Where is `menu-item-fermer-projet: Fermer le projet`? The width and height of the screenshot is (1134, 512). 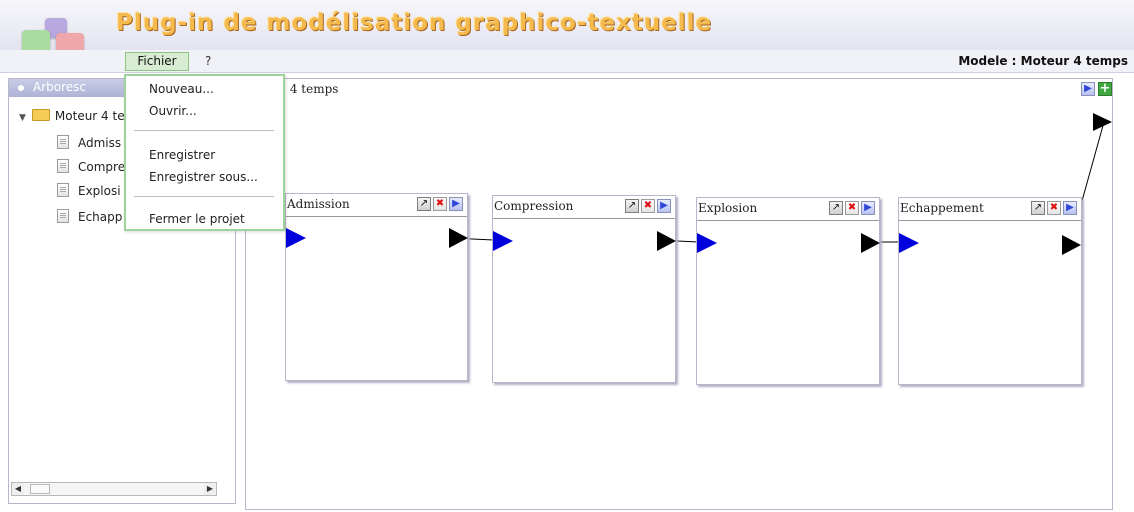
menu-item-fermer-projet: Fermer le projet is located at coordinates (197, 219).